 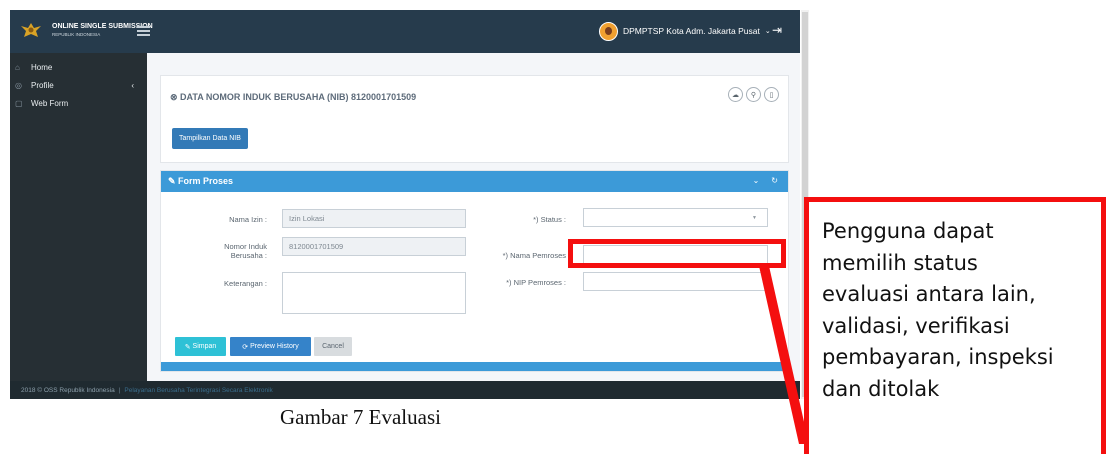 I want to click on avatar, so click(x=608, y=31).